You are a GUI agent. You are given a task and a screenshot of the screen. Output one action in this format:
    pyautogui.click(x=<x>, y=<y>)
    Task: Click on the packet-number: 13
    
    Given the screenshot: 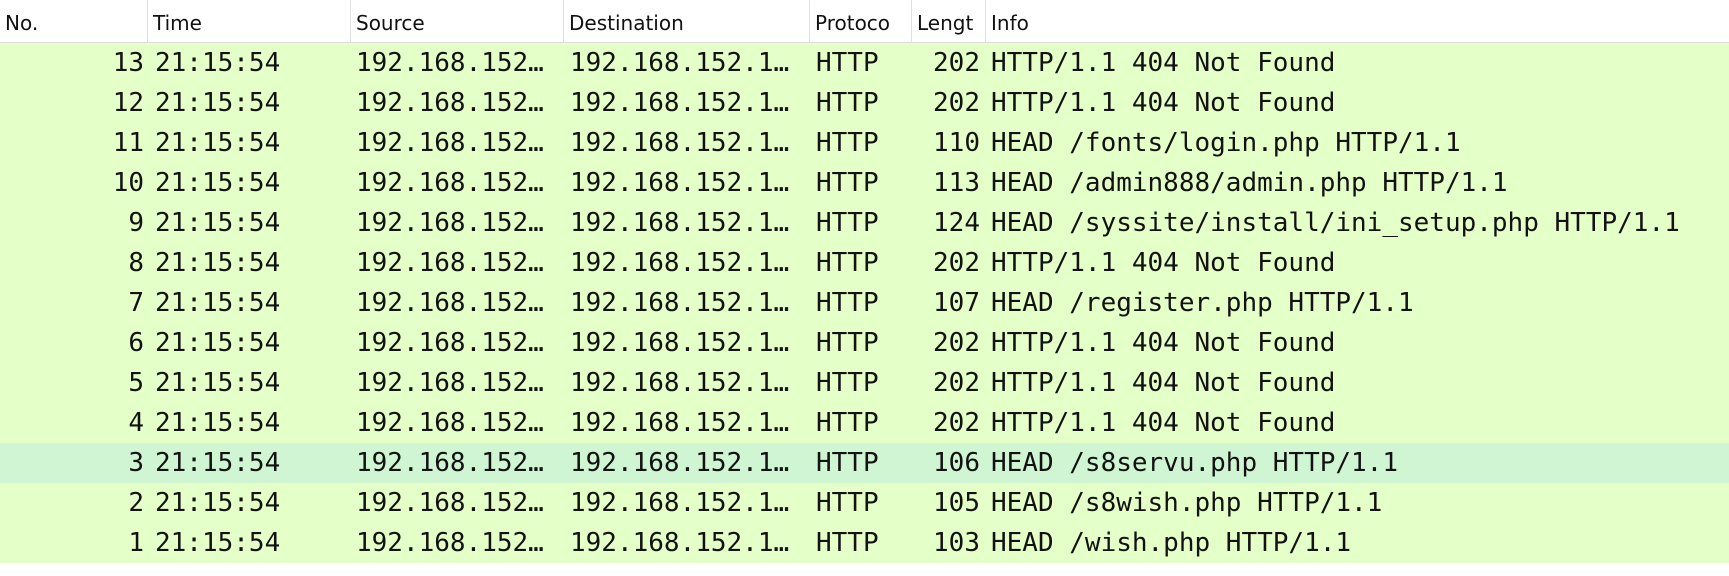 What is the action you would take?
    pyautogui.click(x=128, y=63)
    